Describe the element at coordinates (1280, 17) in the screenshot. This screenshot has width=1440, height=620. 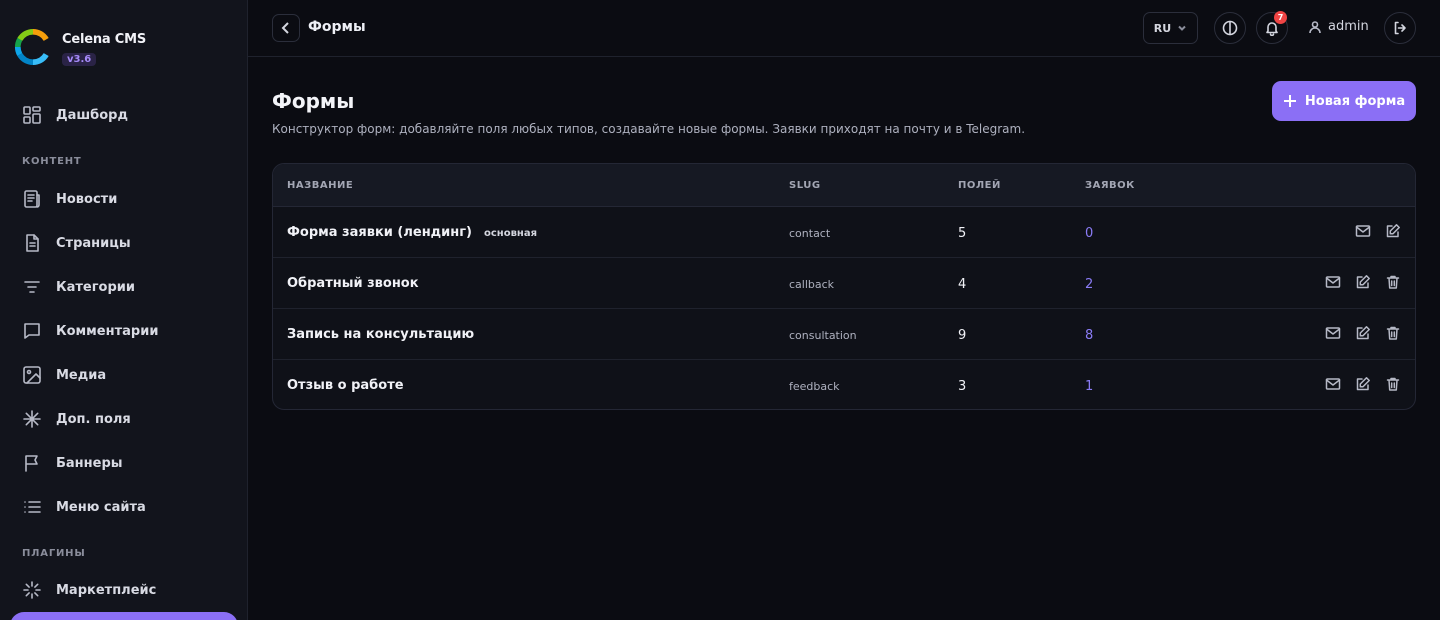
I see `notification-count-badge: 7` at that location.